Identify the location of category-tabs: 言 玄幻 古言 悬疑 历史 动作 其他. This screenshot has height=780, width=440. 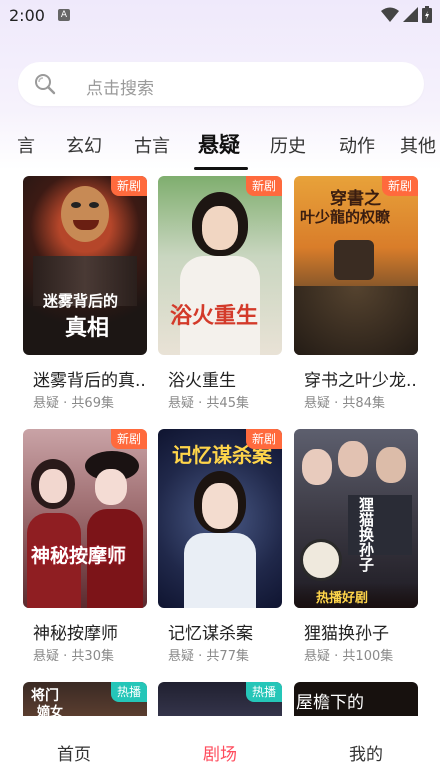
(220, 147).